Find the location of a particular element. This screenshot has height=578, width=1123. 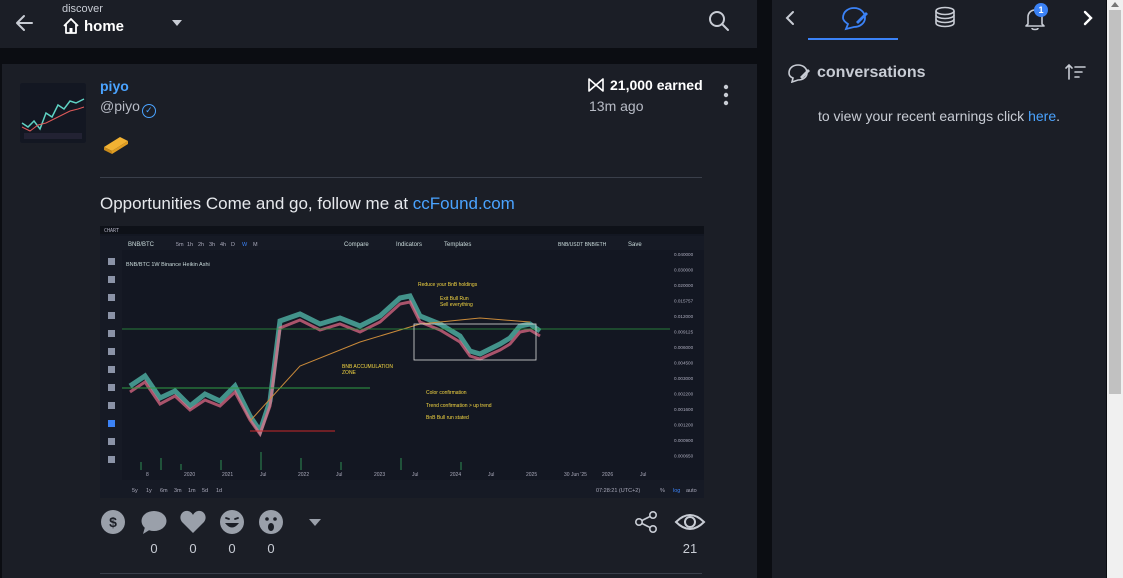

chart-pairs: BNB/USDT BNB/ETH is located at coordinates (582, 245).